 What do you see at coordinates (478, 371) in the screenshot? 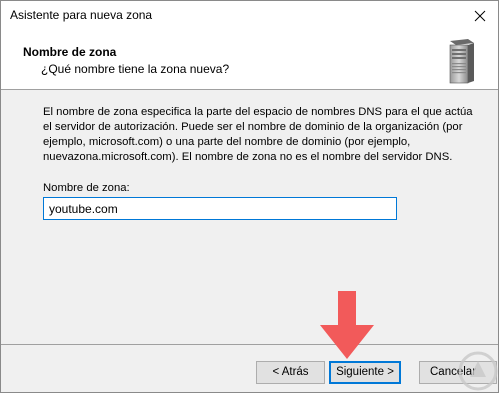
I see `logo-watermark-icon` at bounding box center [478, 371].